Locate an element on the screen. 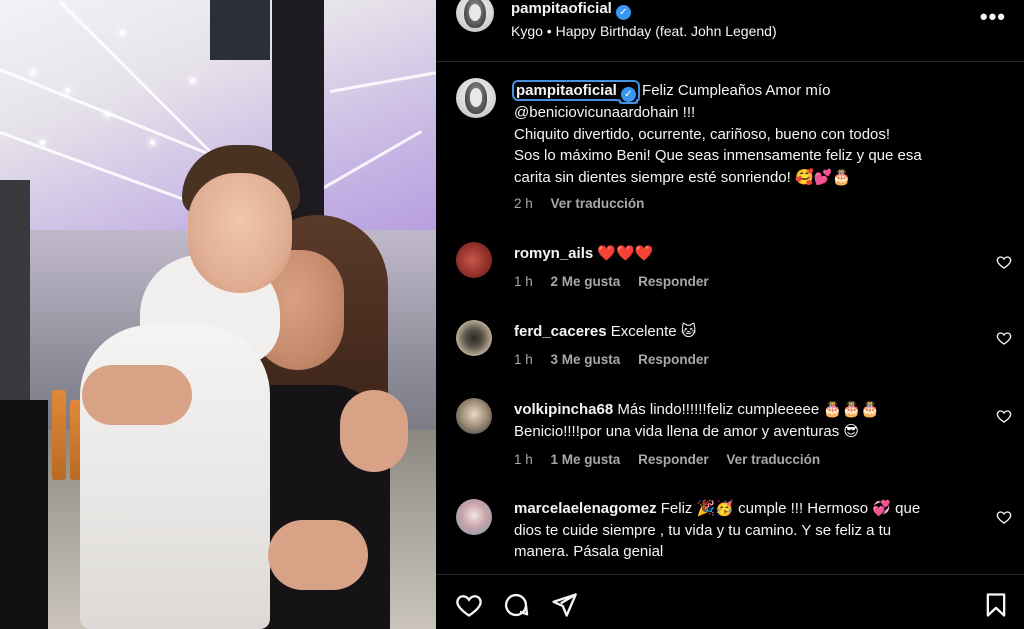 The image size is (1024, 629). barrier-post is located at coordinates (59, 435).